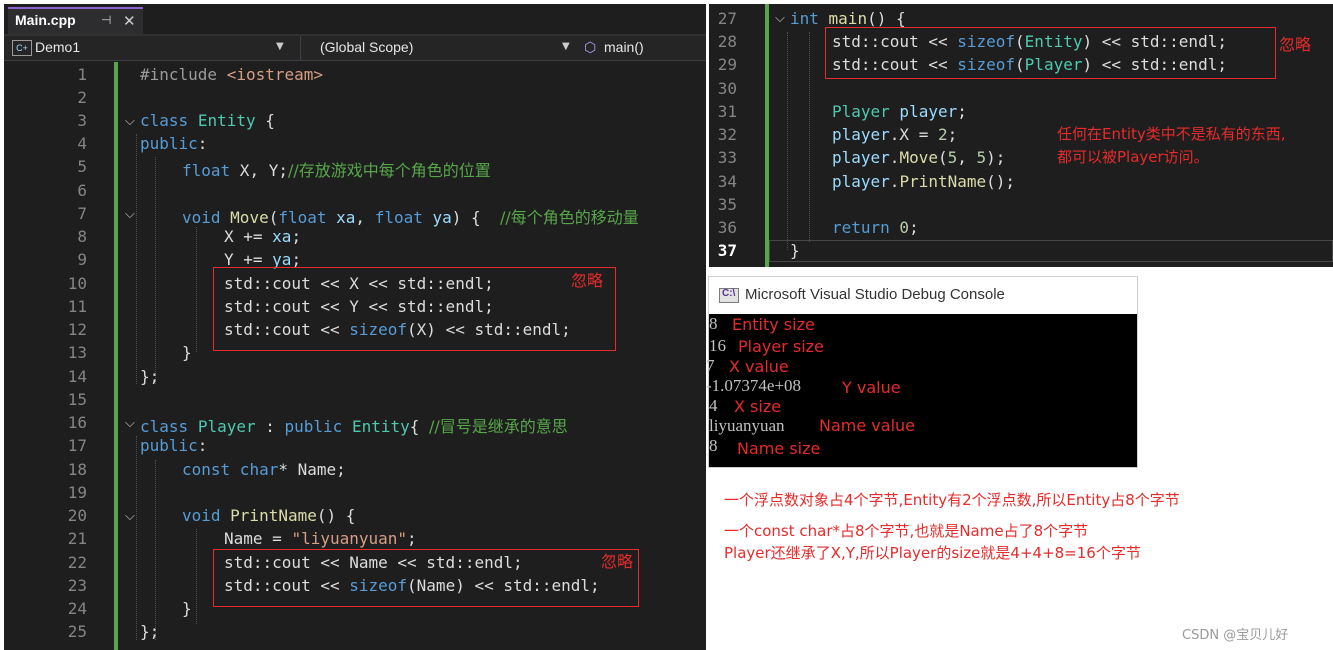 This screenshot has height=650, width=1333. I want to click on divider, so click(300, 48).